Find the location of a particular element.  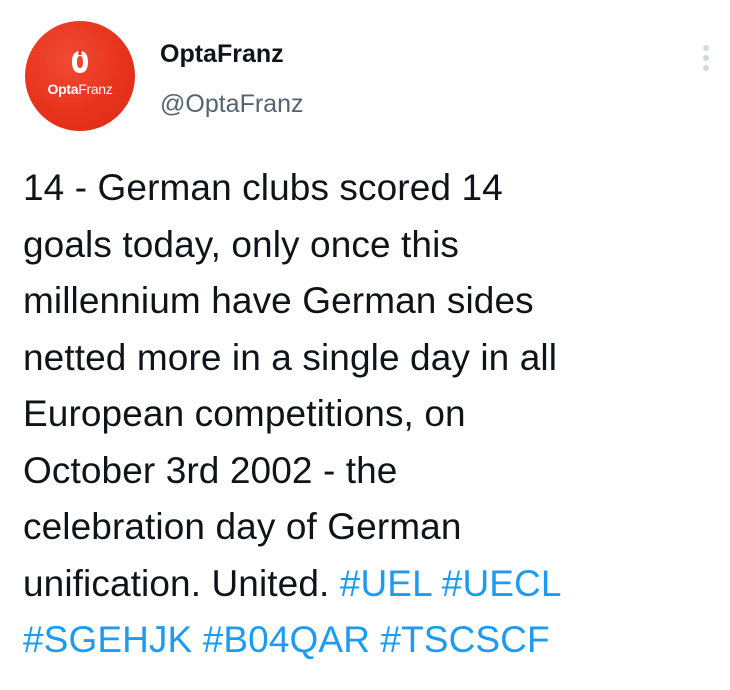

avatar: OptaFranz is located at coordinates (80, 76).